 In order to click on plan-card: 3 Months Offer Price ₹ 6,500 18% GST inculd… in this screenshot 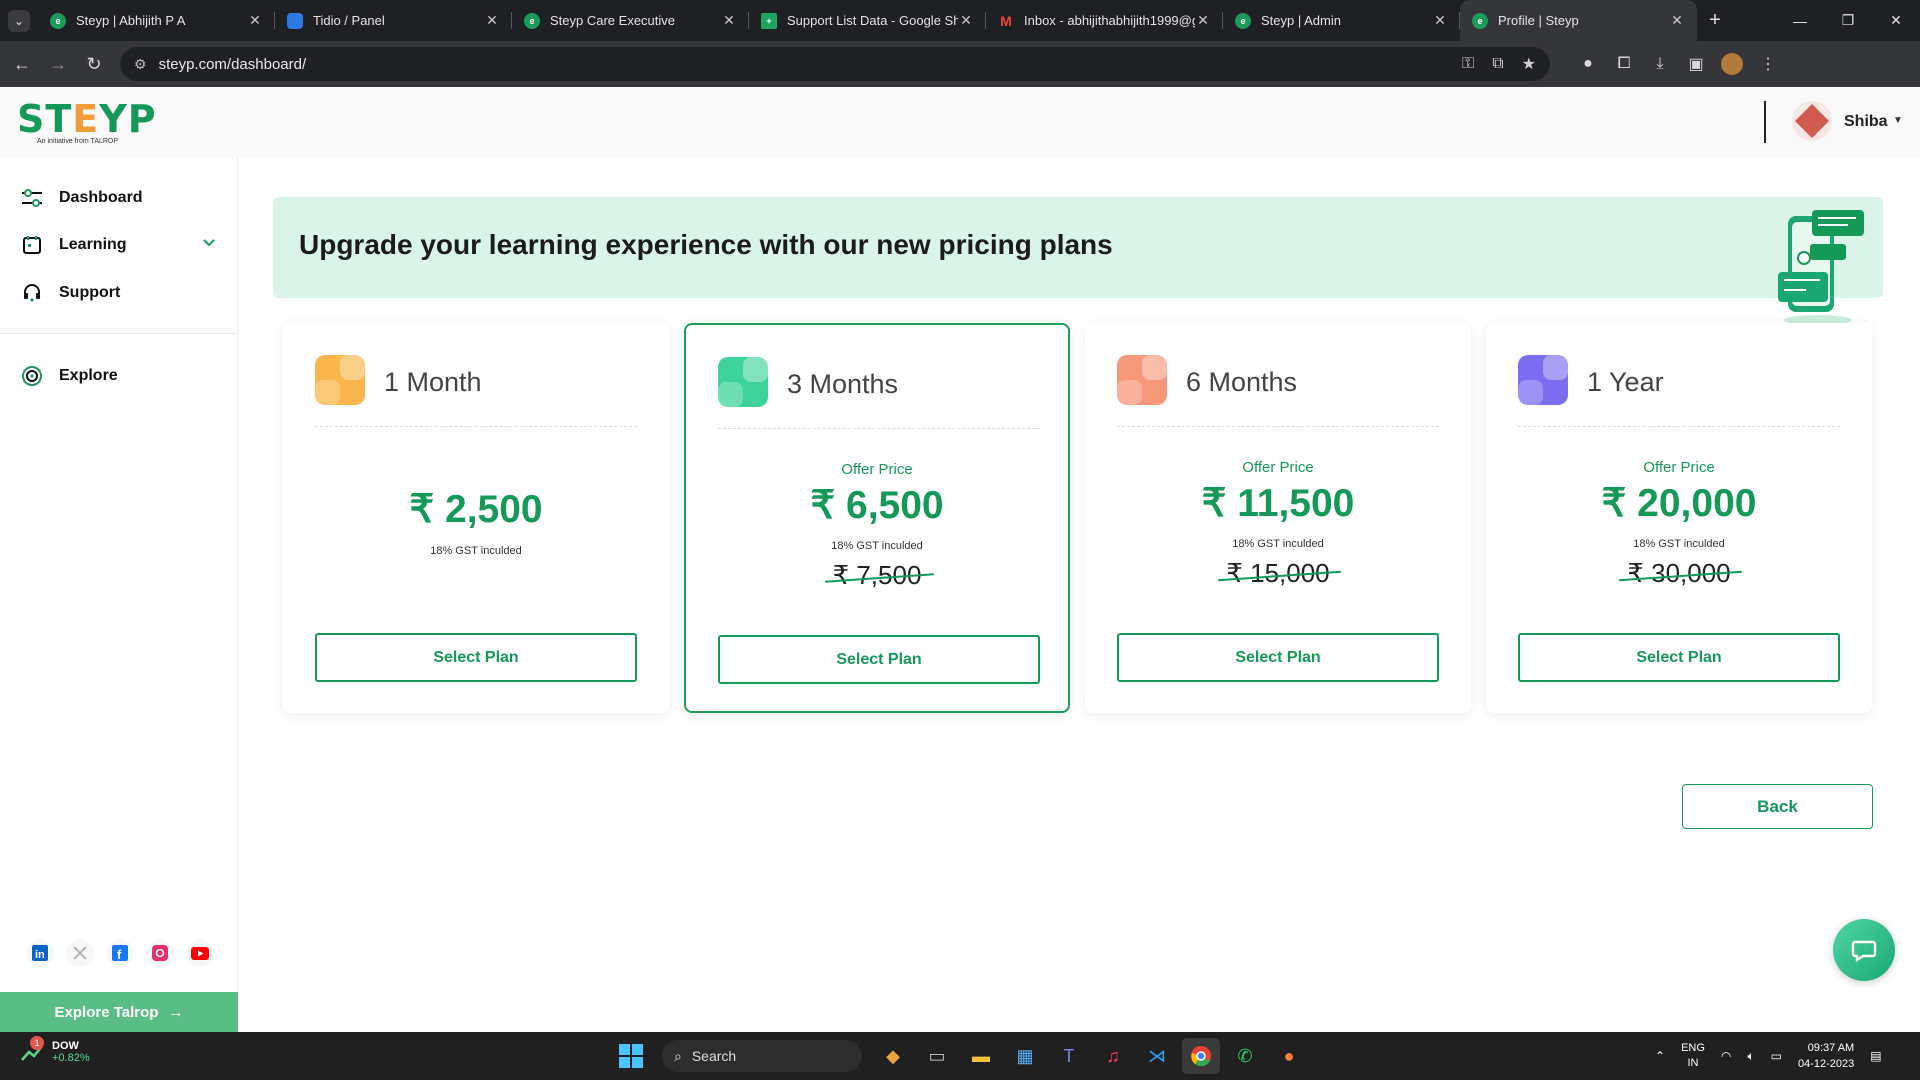, I will do `click(877, 518)`.